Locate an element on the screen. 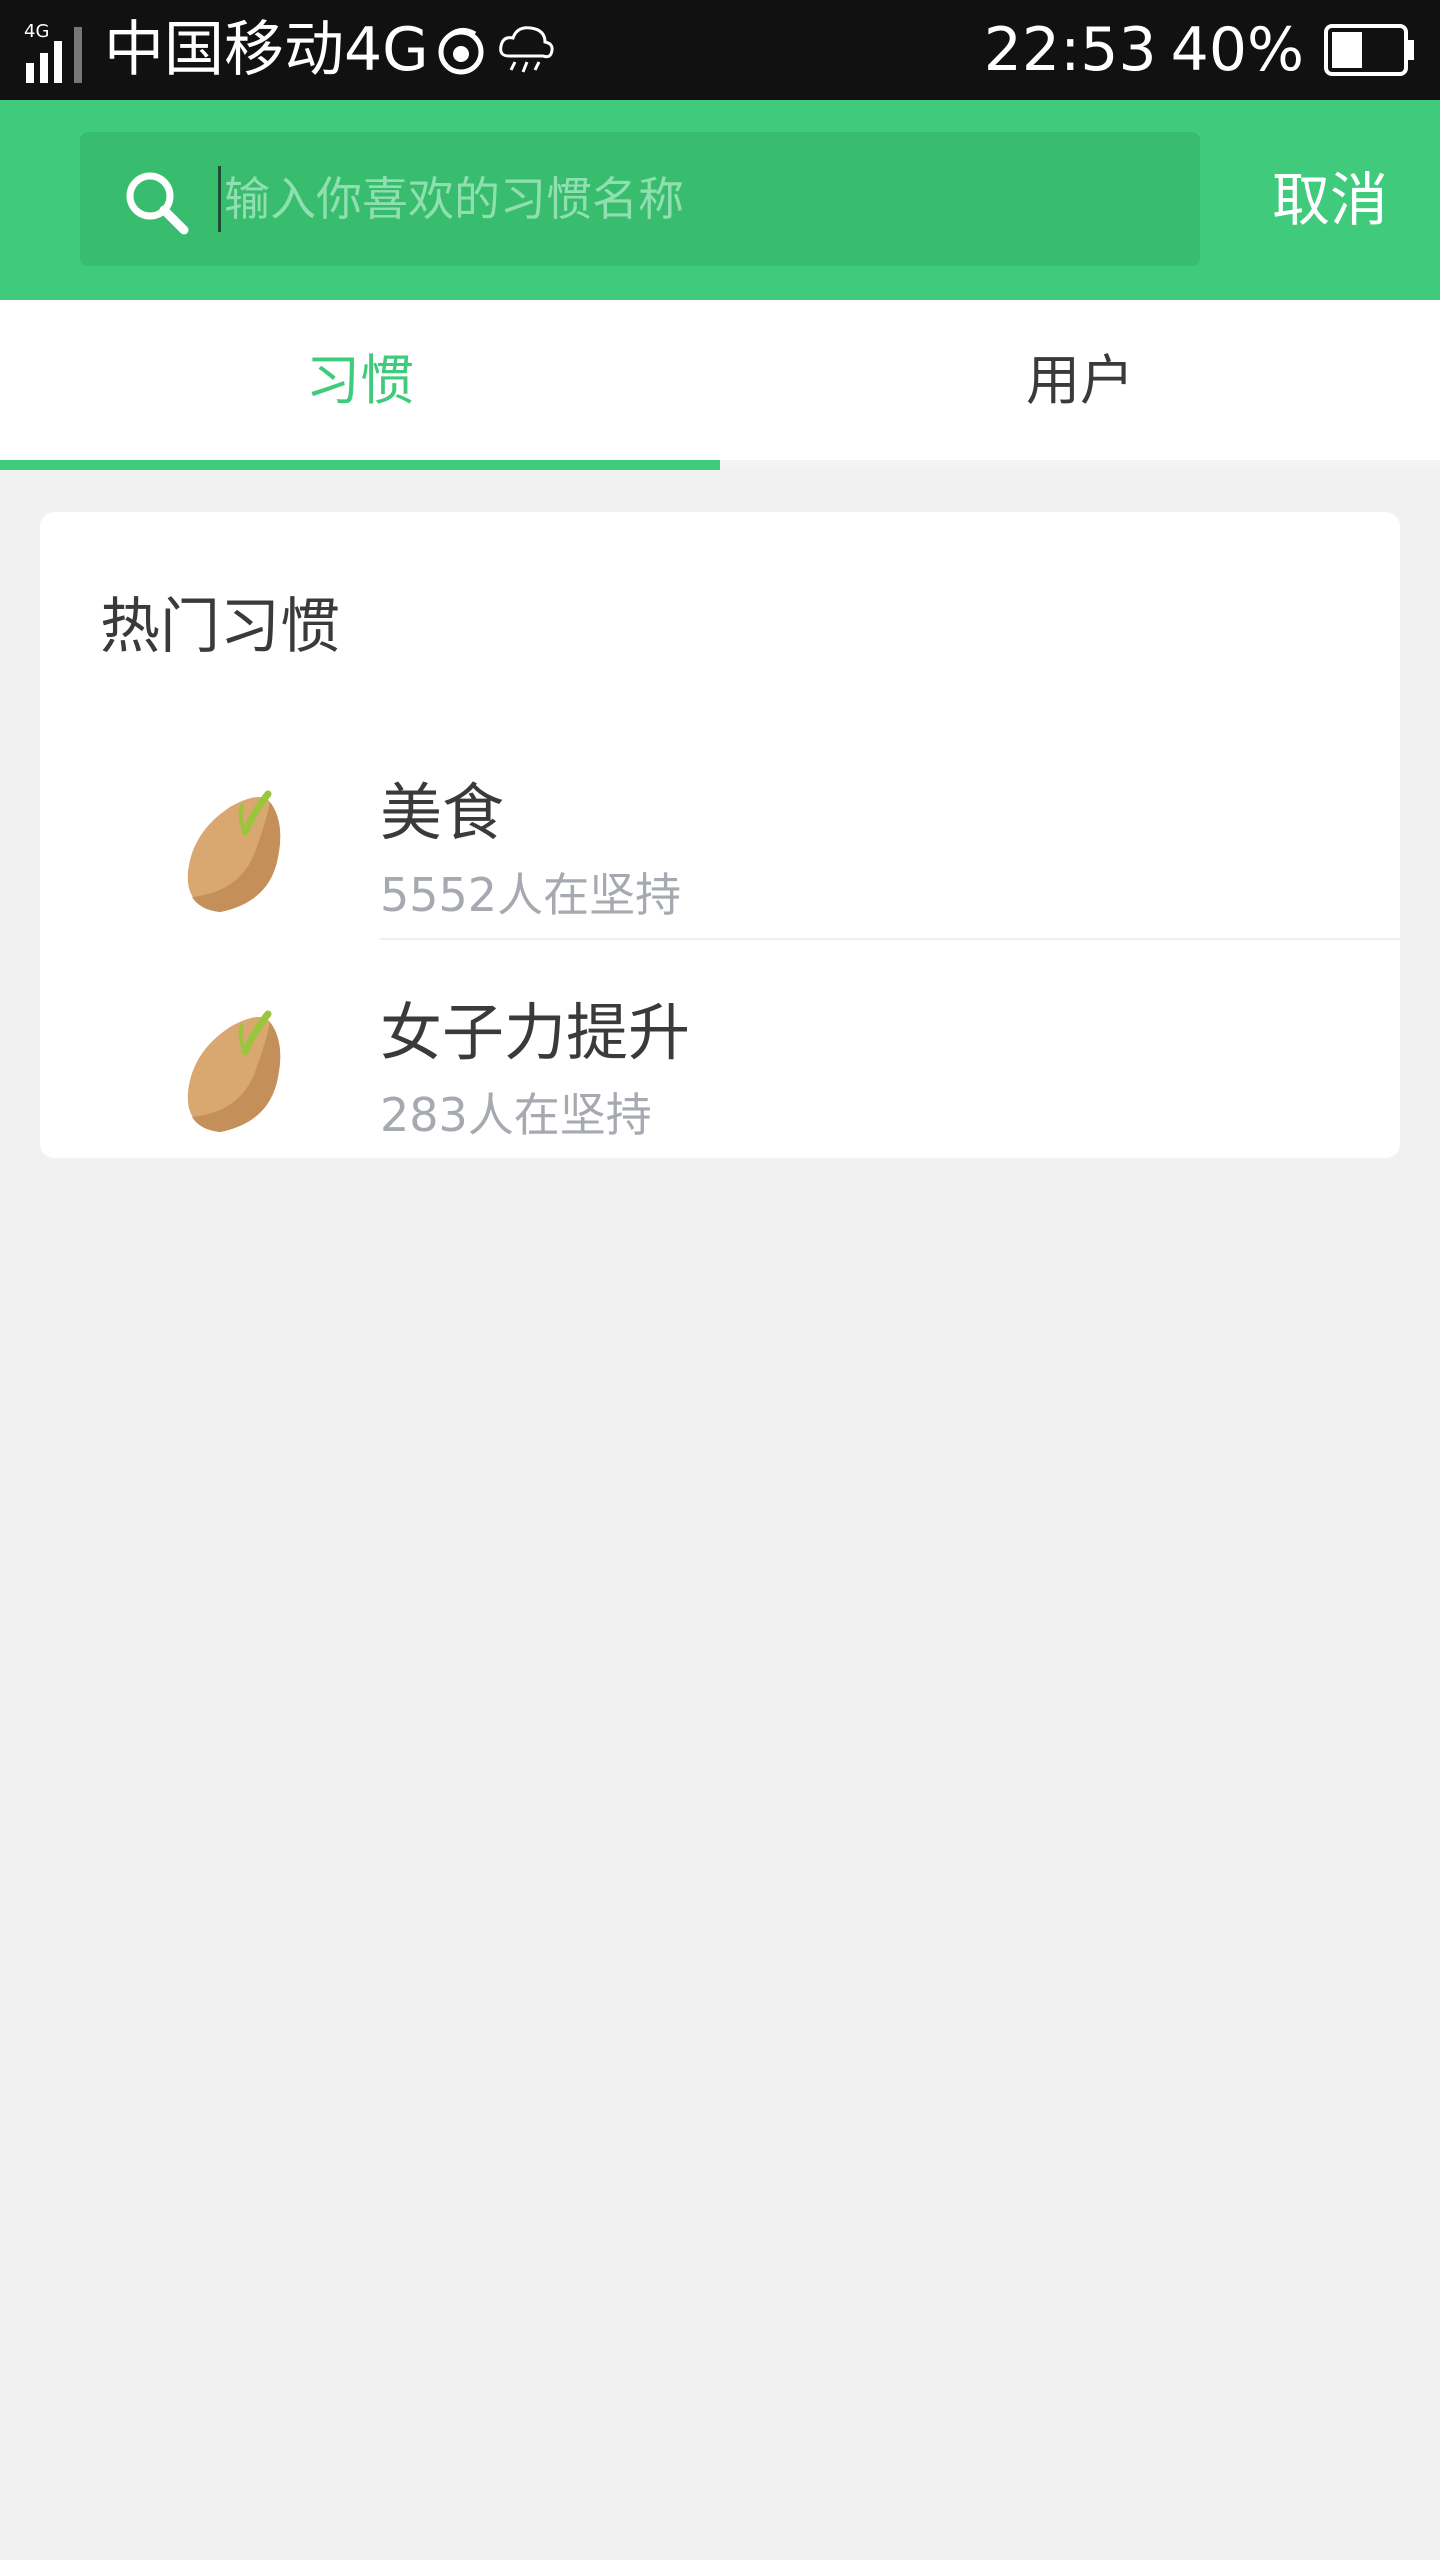  tab-underline is located at coordinates (1080, 465).